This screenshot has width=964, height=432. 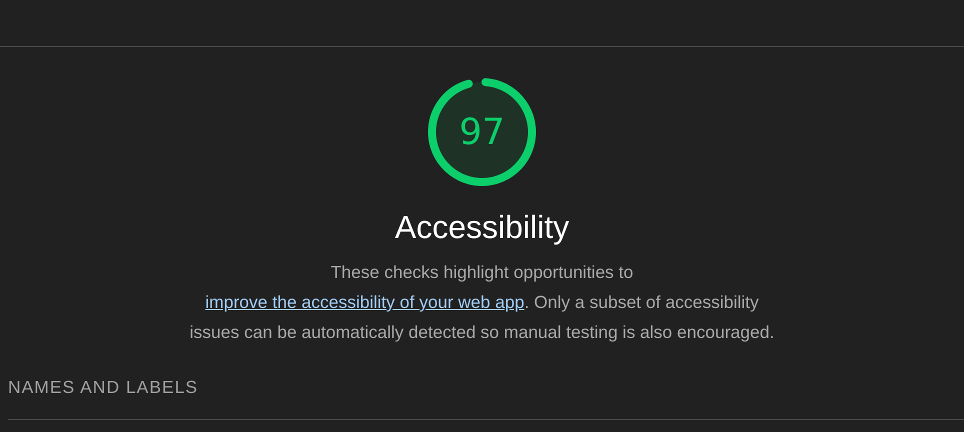 I want to click on category-title: Accessibility, so click(x=482, y=227).